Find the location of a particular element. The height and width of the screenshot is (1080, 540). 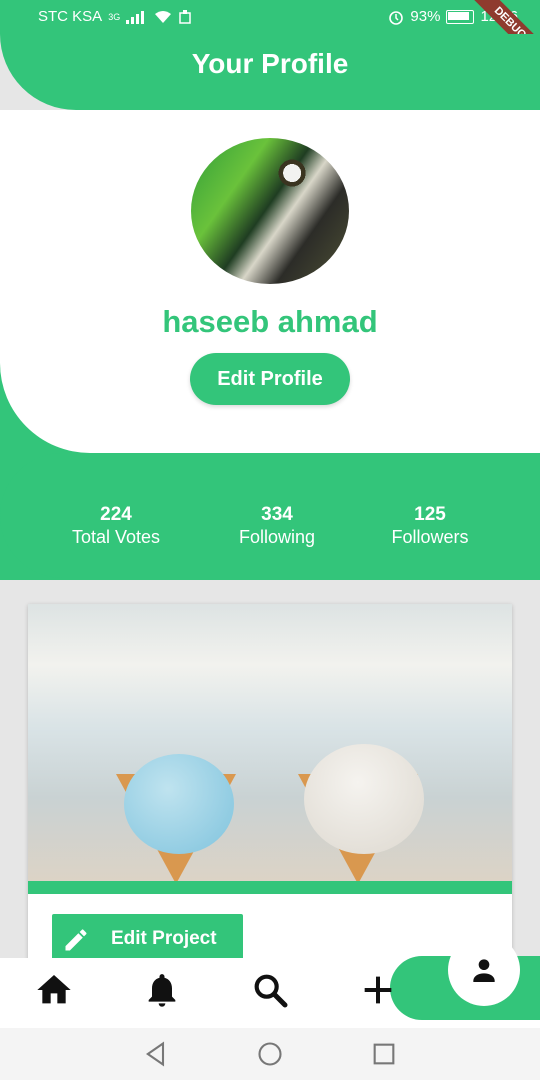

page-title: Your Profile is located at coordinates (270, 63).